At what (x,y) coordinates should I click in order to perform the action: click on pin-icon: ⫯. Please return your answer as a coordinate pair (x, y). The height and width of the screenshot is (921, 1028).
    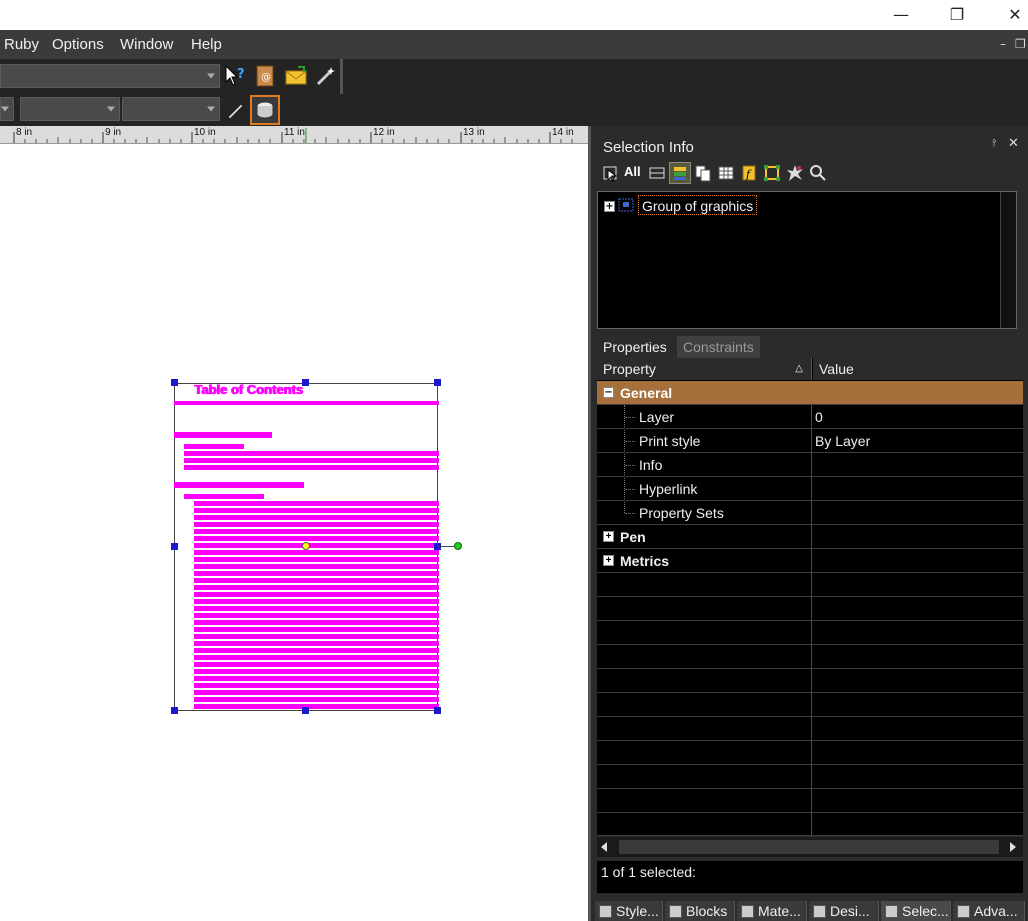
    Looking at the image, I should click on (994, 143).